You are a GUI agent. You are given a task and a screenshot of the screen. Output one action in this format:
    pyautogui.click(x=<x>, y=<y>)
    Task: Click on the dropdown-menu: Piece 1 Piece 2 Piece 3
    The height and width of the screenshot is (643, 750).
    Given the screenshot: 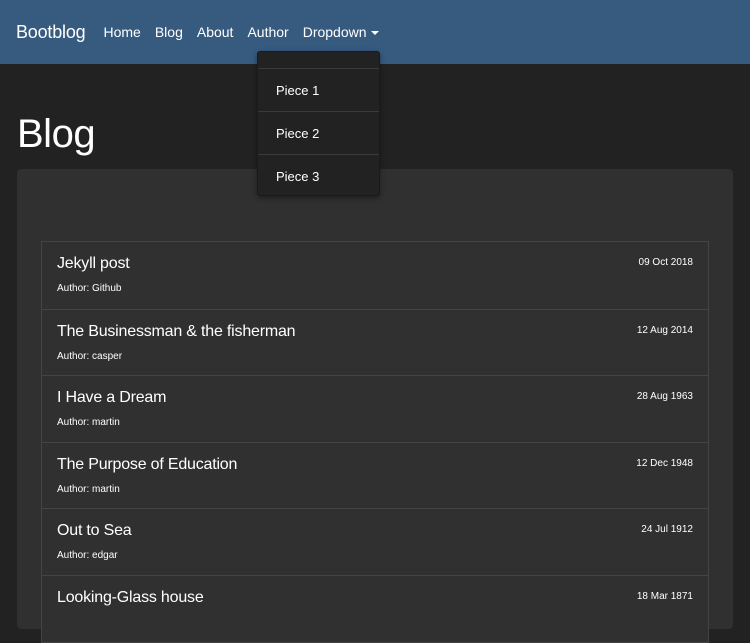 What is the action you would take?
    pyautogui.click(x=318, y=123)
    